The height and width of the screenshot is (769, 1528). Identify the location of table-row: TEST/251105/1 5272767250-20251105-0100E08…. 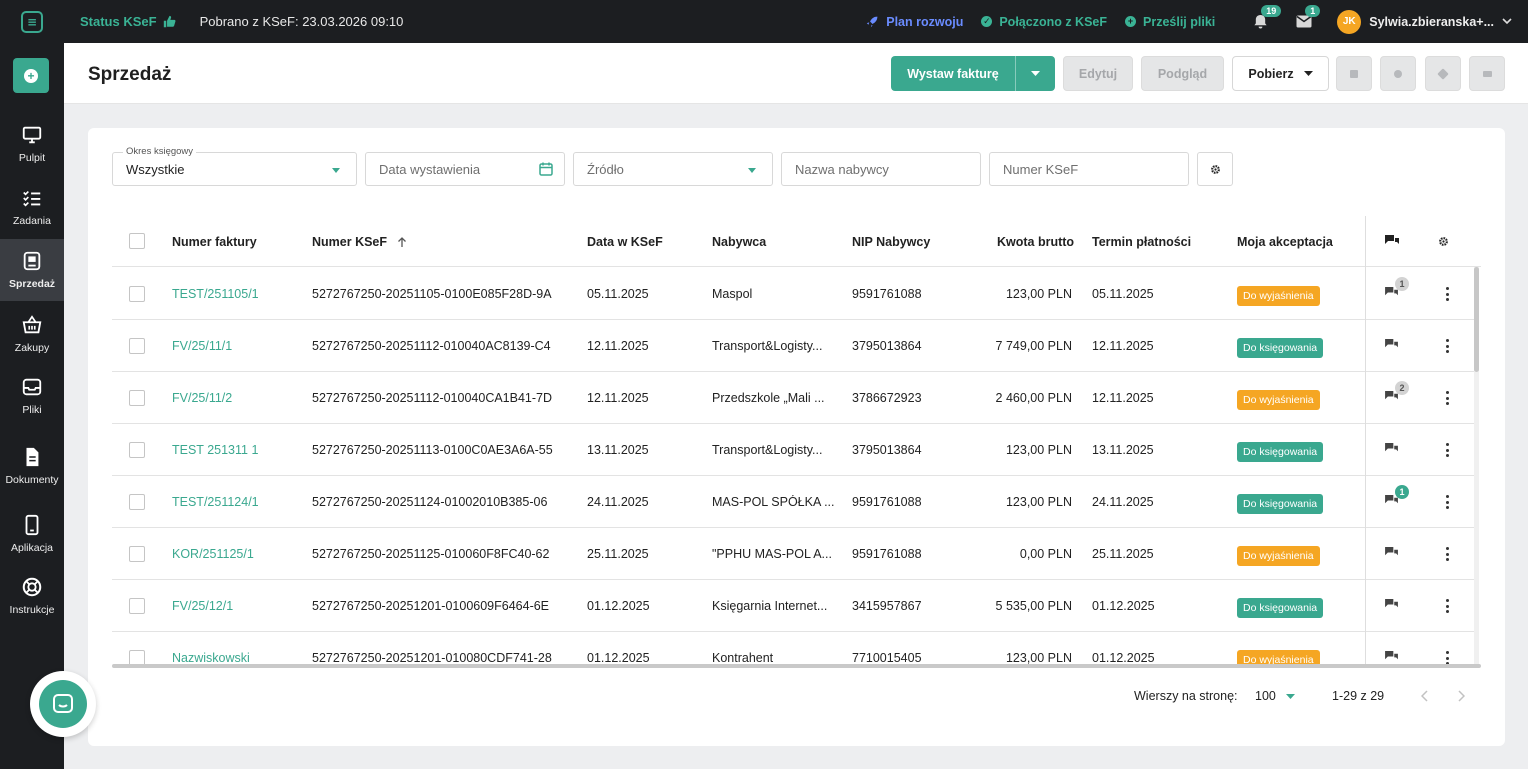
(793, 294).